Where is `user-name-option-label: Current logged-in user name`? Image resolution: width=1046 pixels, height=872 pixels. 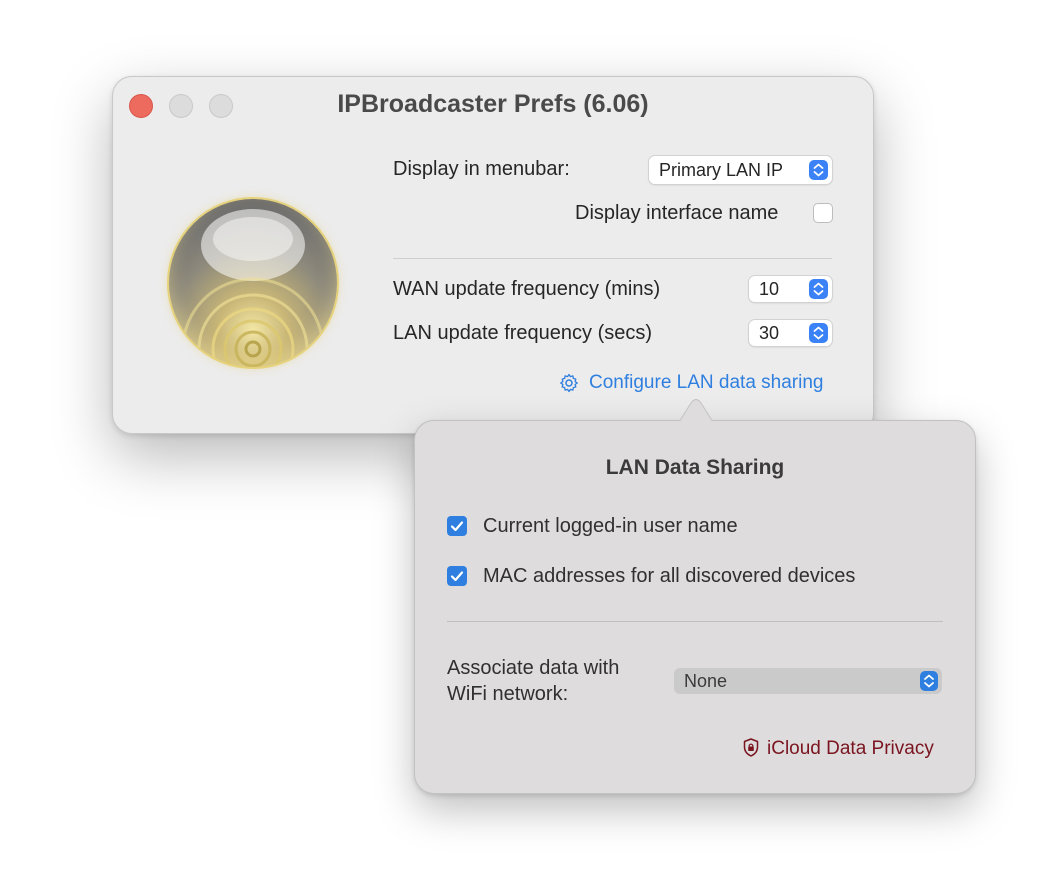
user-name-option-label: Current logged-in user name is located at coordinates (610, 526).